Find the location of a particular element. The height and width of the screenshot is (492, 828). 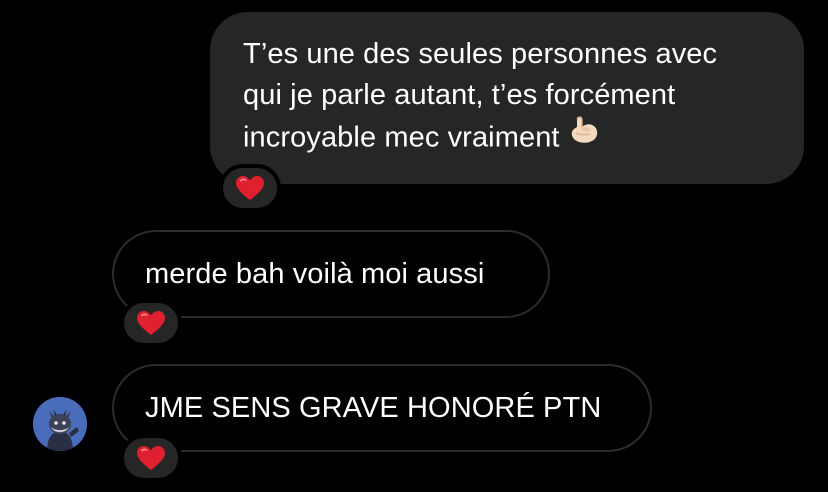

message-line-text: incroyable mec vraiment is located at coordinates (401, 137).